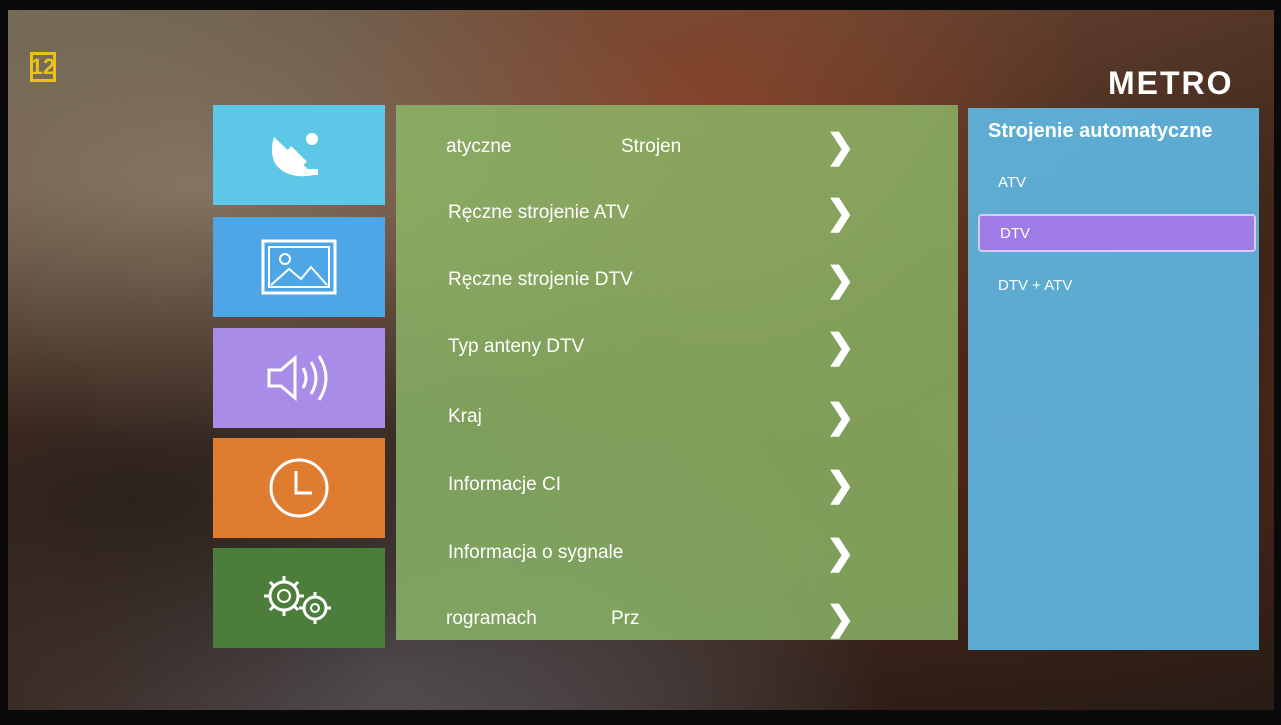 Image resolution: width=1281 pixels, height=725 pixels. I want to click on menu-item-label: Informacja o sygnale, so click(536, 552).